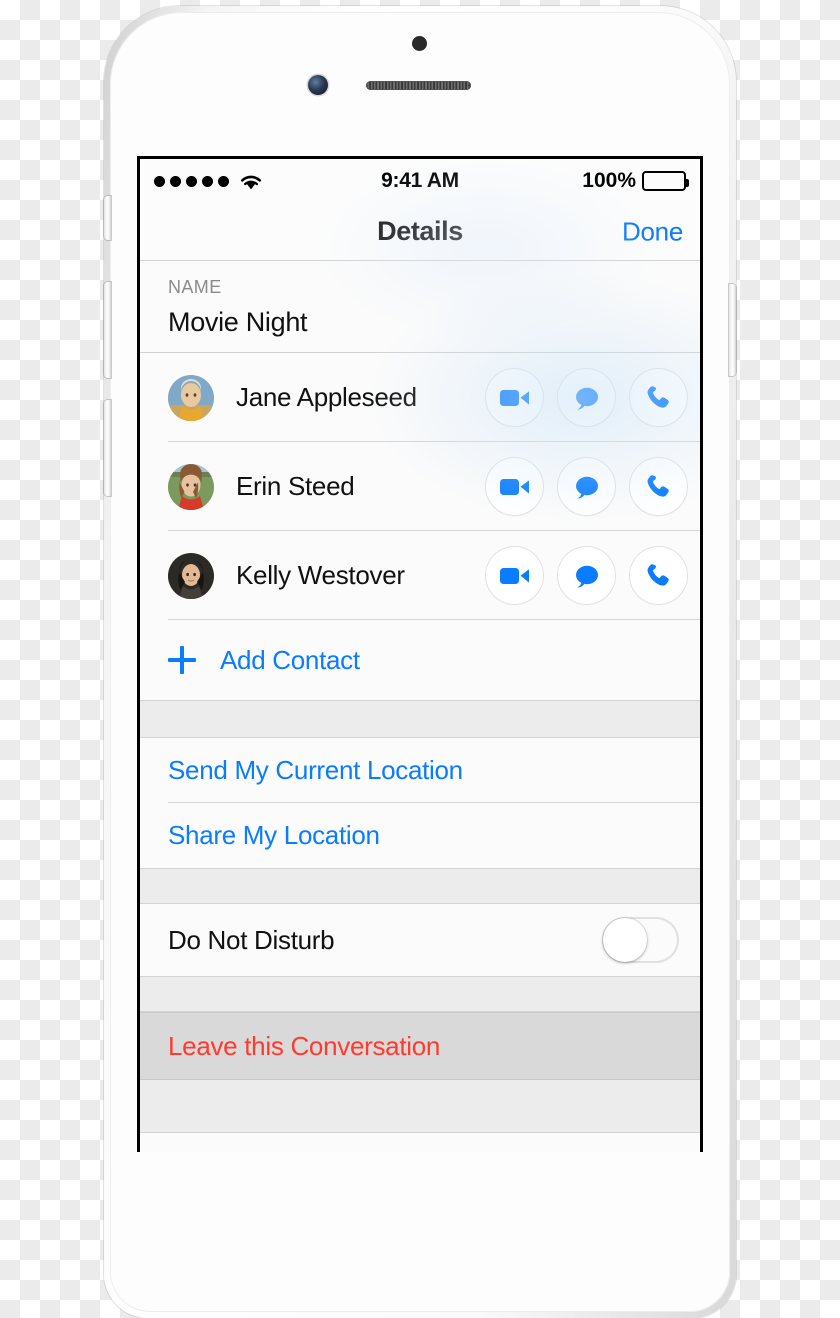 The width and height of the screenshot is (840, 1318). What do you see at coordinates (191, 575) in the screenshot?
I see `avatar-kelly-westover` at bounding box center [191, 575].